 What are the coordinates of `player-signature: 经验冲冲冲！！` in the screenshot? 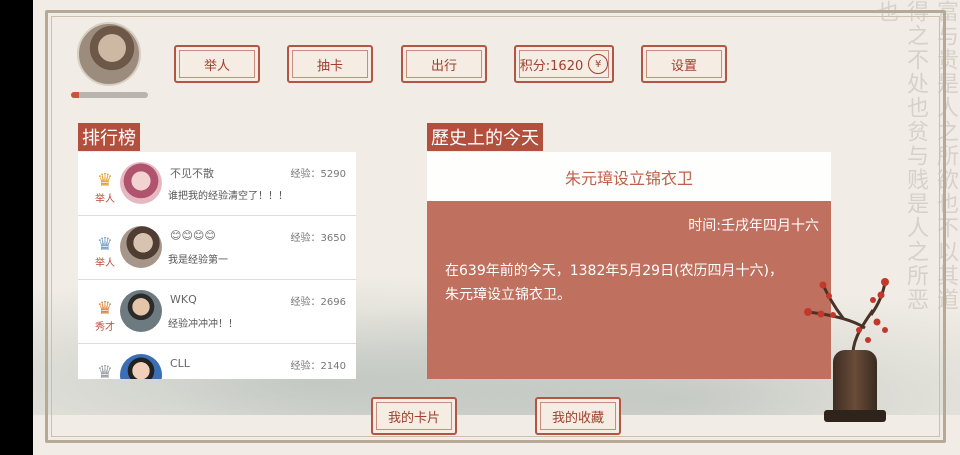 It's located at (203, 324).